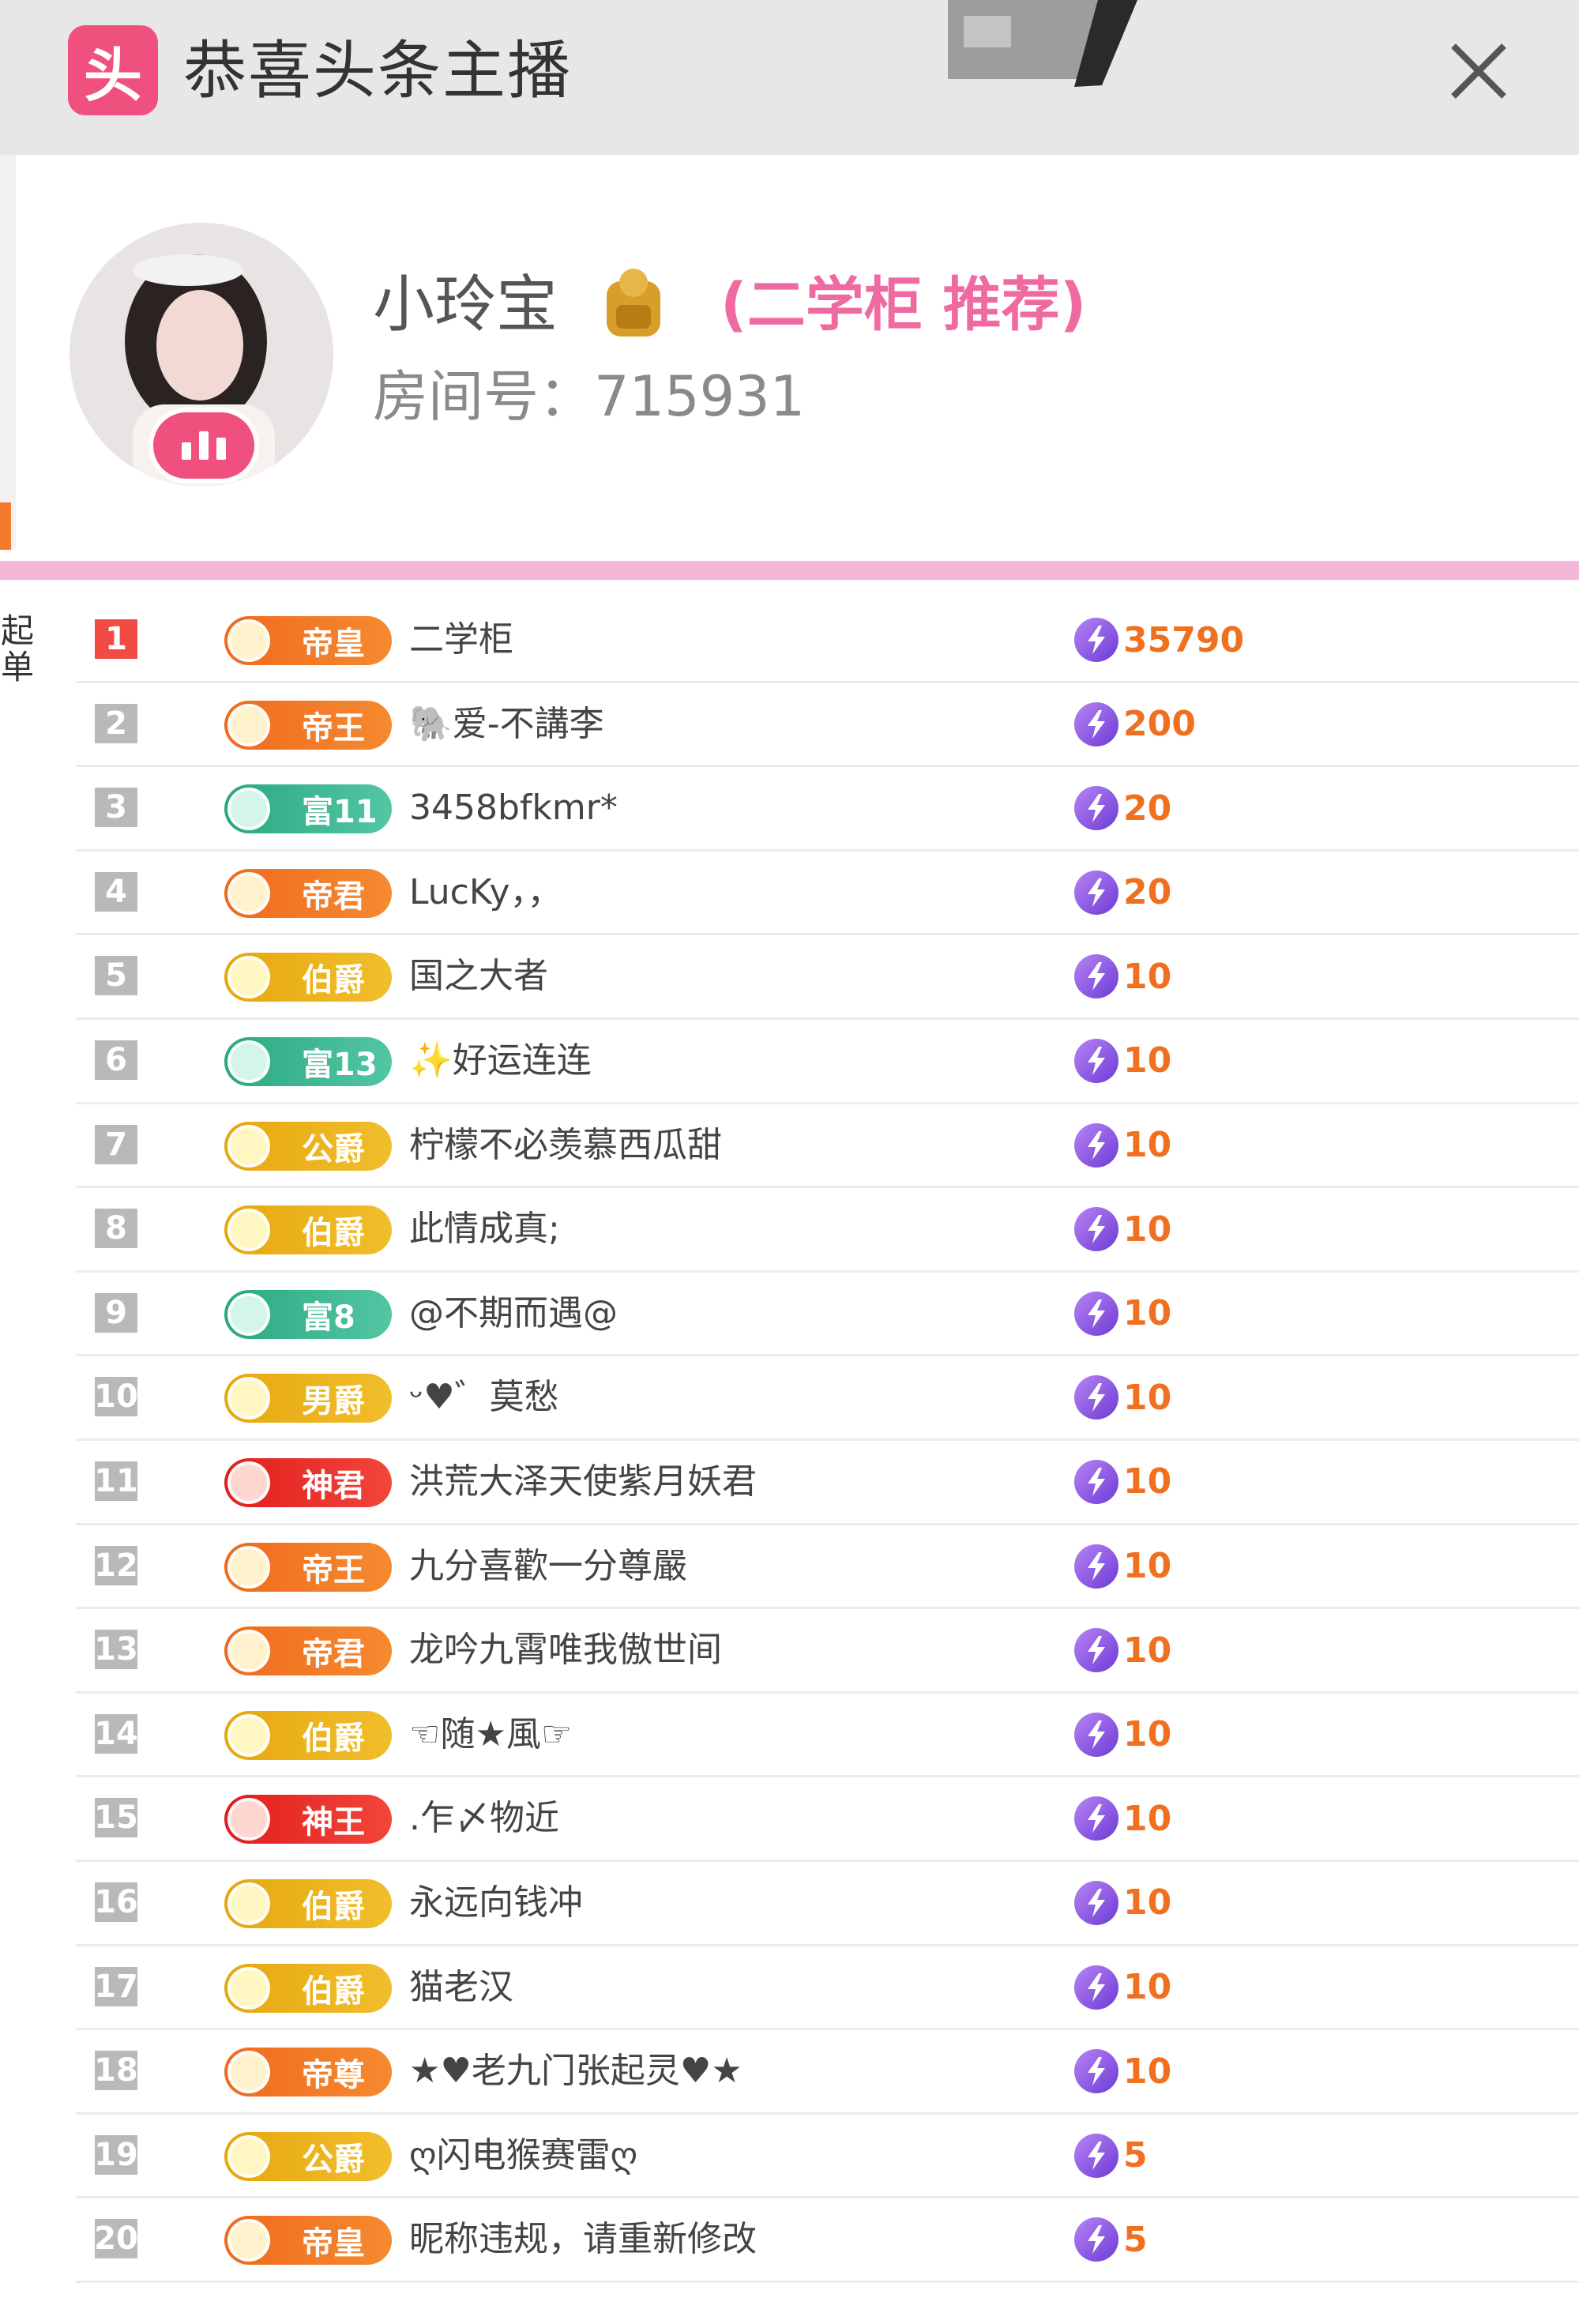 This screenshot has height=2324, width=1579. I want to click on user-name: 国之大者, so click(478, 976).